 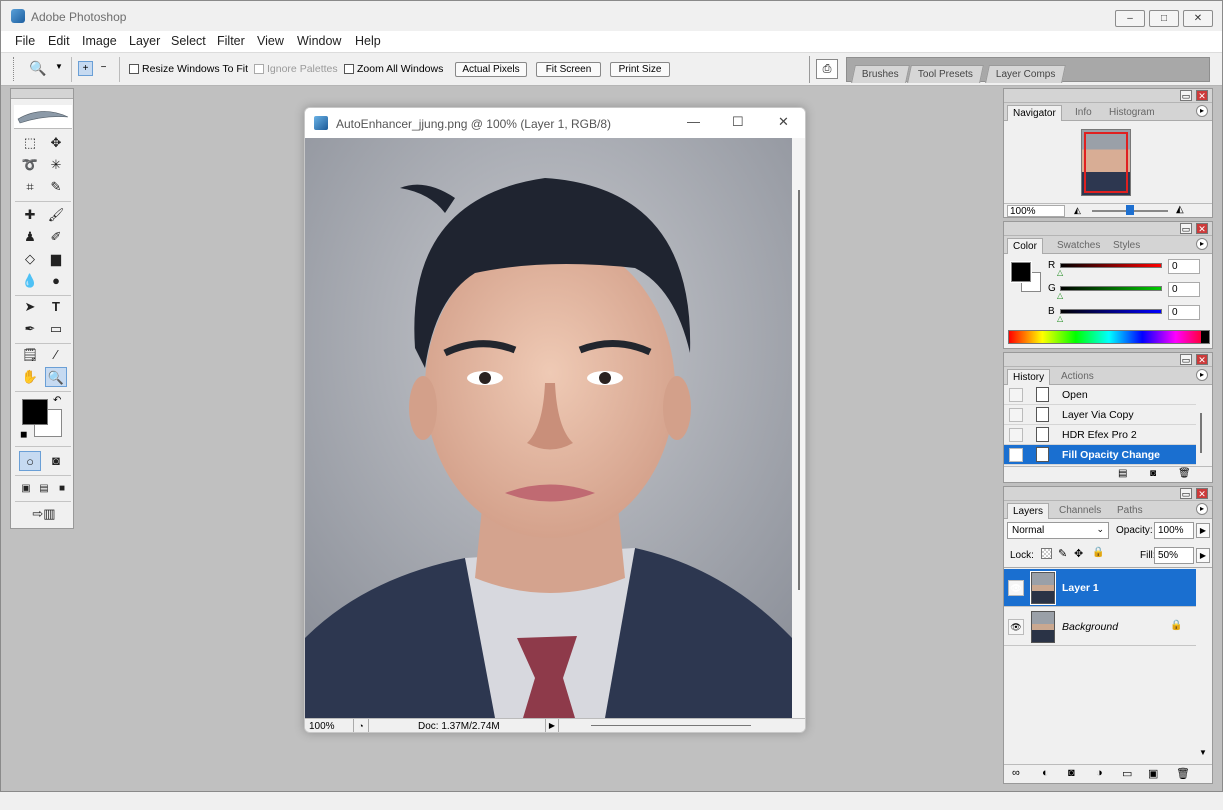 I want to click on maximize-button: □, so click(x=1164, y=18).